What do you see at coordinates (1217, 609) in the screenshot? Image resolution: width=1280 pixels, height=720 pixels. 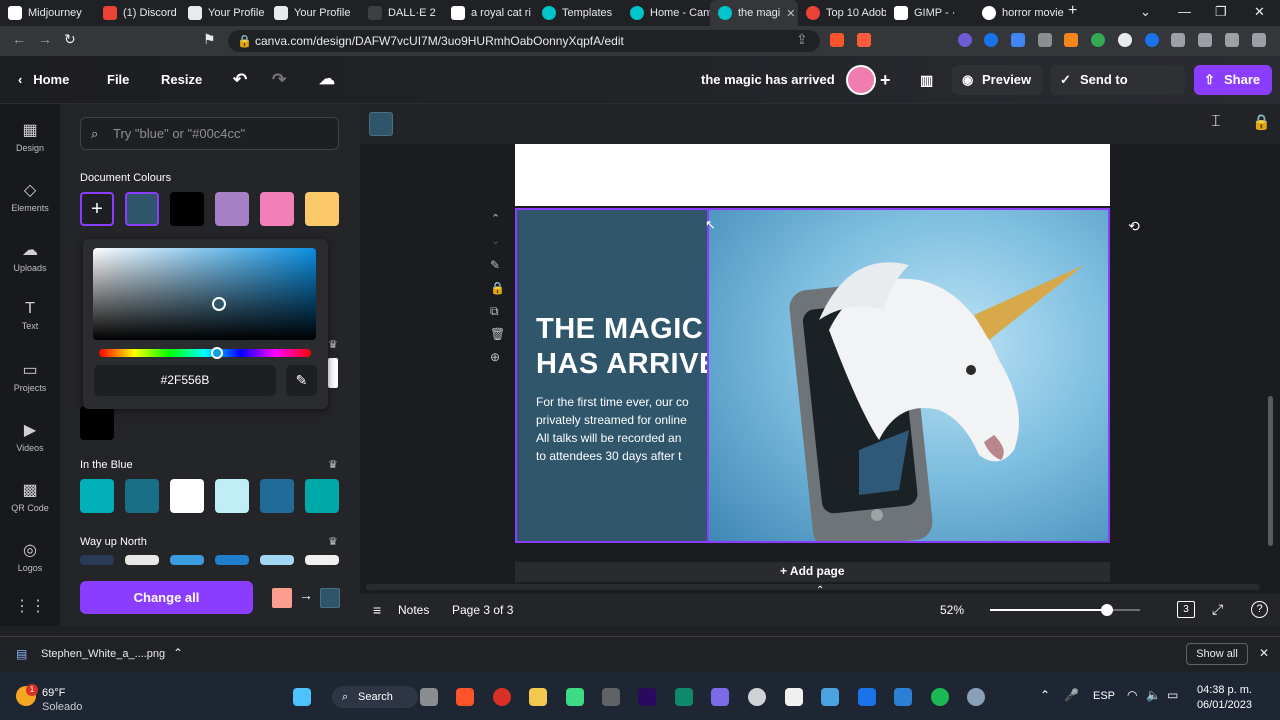 I see `fullscreen-icon: ⤢` at bounding box center [1217, 609].